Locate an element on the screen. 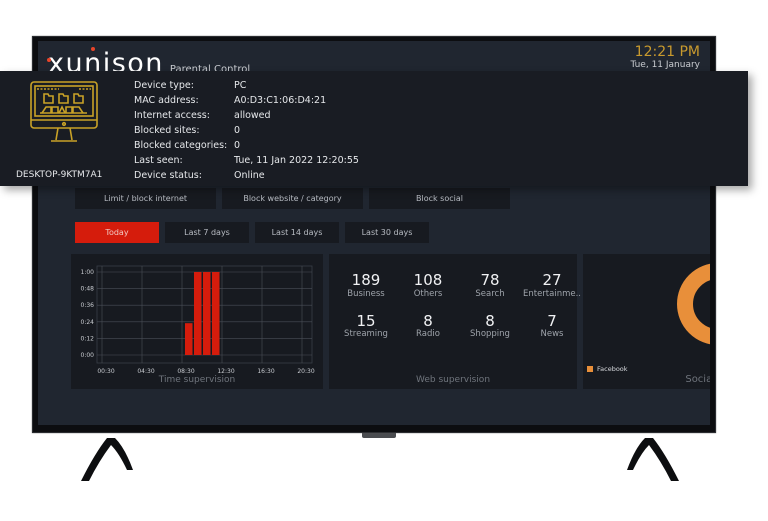 The width and height of the screenshot is (768, 521). tab-last-14-days: Last 14 days is located at coordinates (297, 232).